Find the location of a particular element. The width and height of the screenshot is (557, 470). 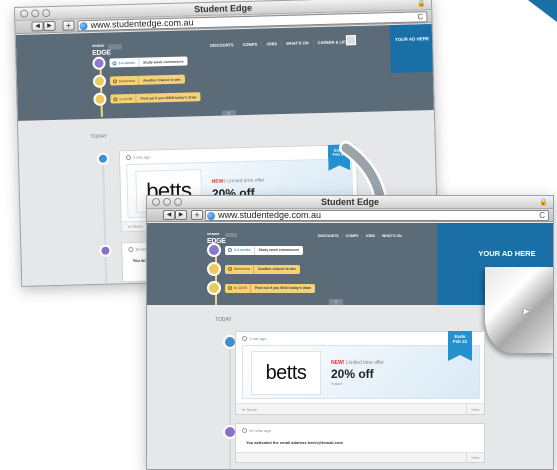

offer-tagline: NEW! Limited time offer is located at coordinates (357, 363).